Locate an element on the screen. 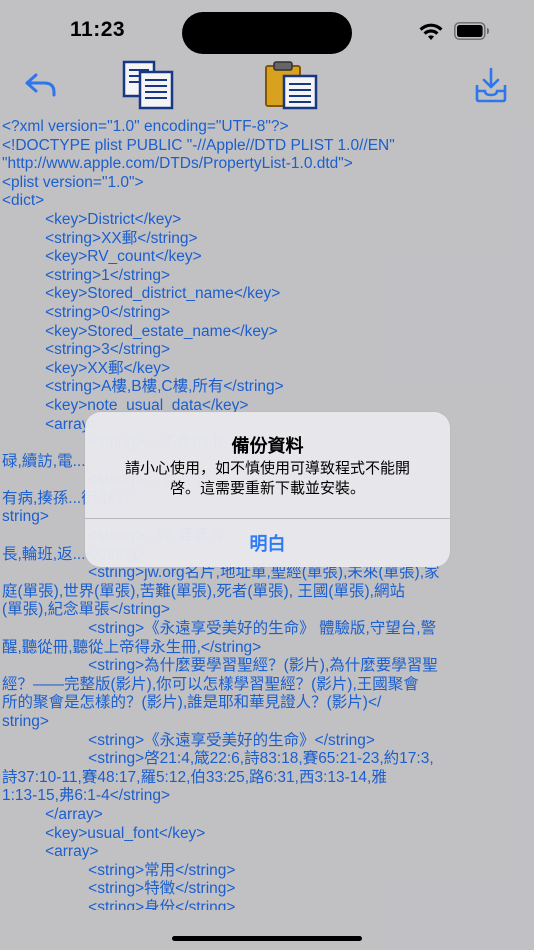 This screenshot has width=534, height=950. code-line: 所的聚會是怎樣的？(影片),誰是耶和華見證人？(影片)</ is located at coordinates (192, 703).